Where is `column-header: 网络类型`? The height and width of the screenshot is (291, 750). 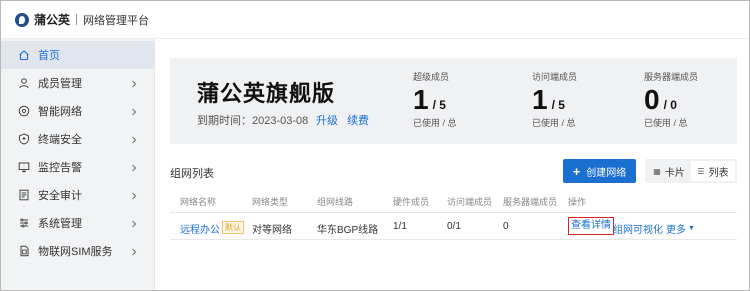
column-header: 网络类型 is located at coordinates (270, 202).